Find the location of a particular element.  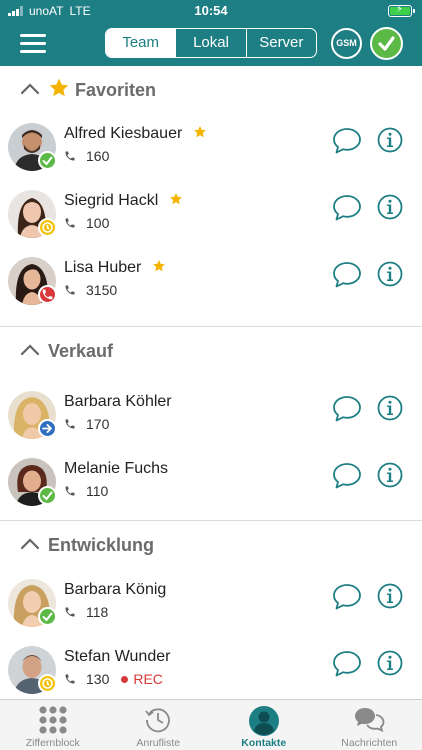

contact-name: Stefan Wunder is located at coordinates (117, 656).